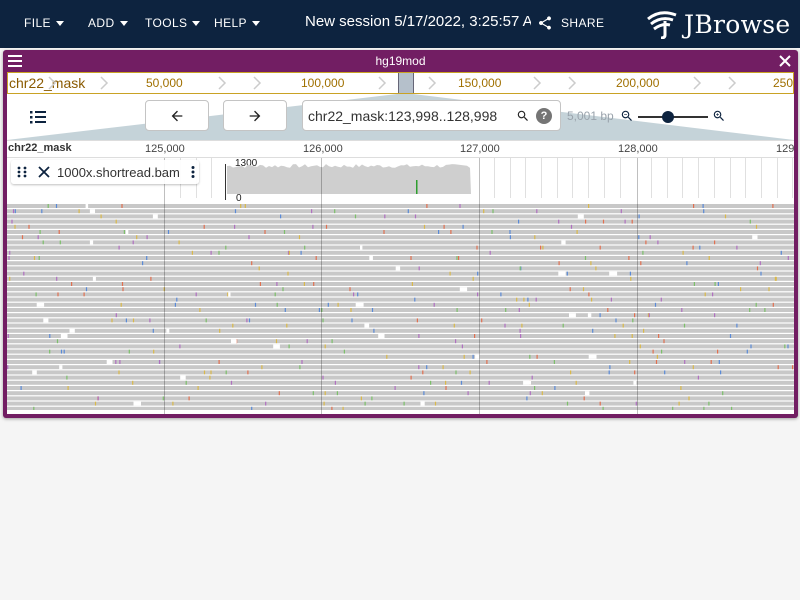  I want to click on overview-visible-region, so click(406, 83).